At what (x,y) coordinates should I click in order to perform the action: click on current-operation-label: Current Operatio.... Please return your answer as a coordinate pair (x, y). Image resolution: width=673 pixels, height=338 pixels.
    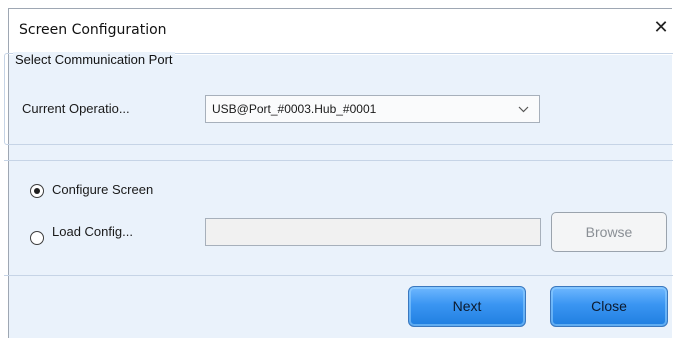
    Looking at the image, I should click on (76, 108).